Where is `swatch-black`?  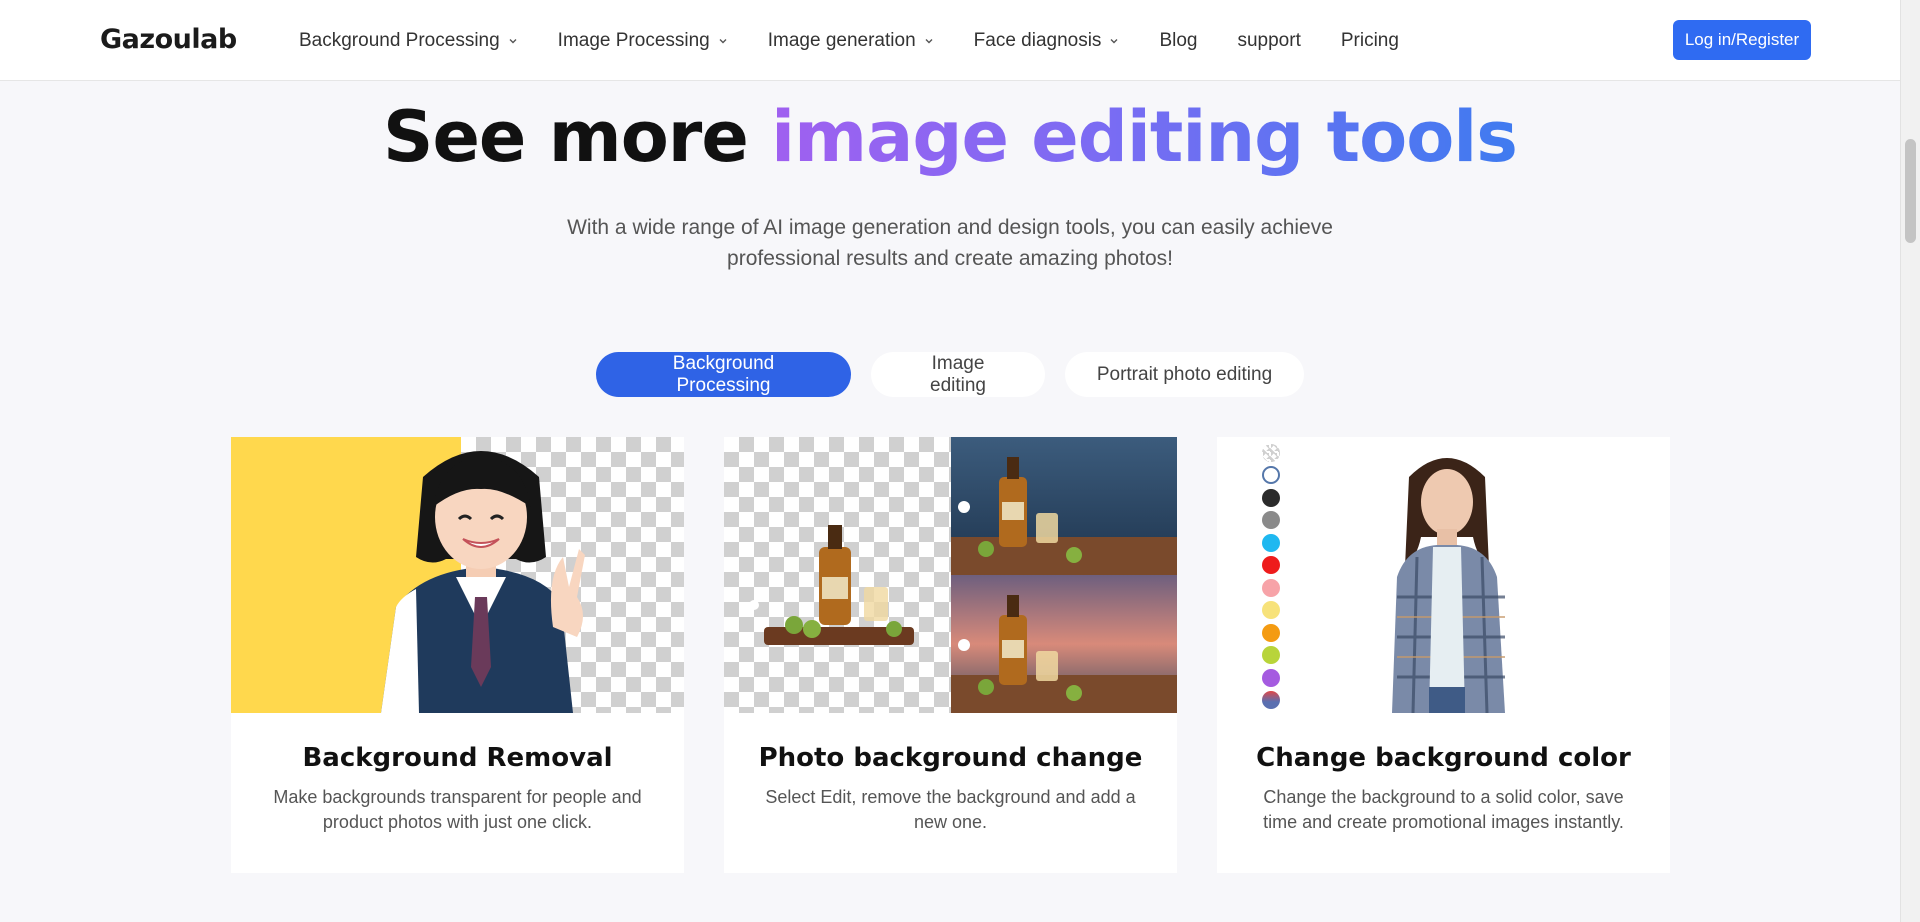 swatch-black is located at coordinates (1271, 498).